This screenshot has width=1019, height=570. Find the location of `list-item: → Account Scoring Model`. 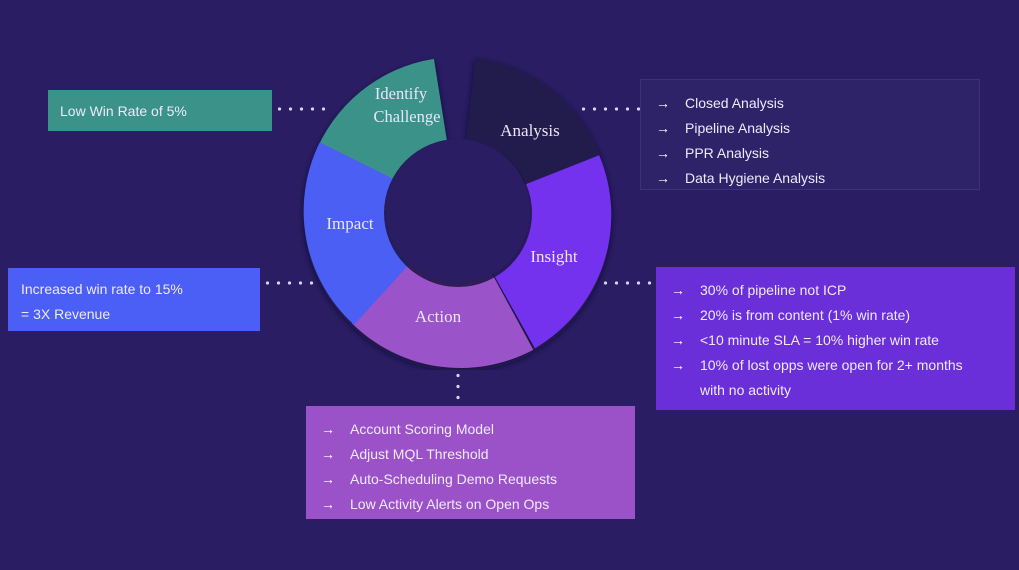

list-item: → Account Scoring Model is located at coordinates (470, 429).